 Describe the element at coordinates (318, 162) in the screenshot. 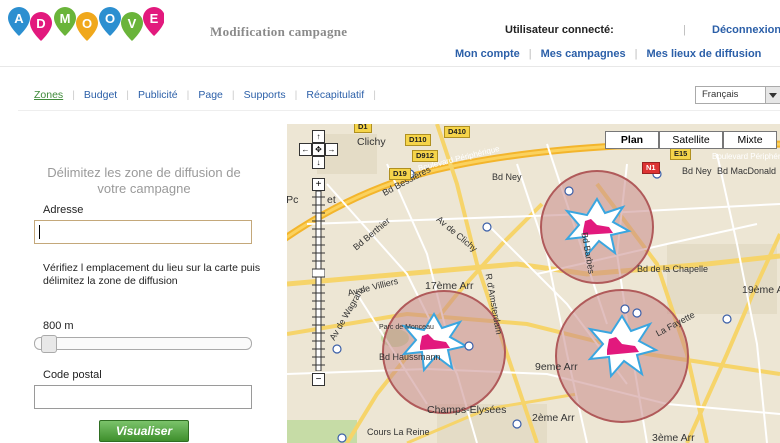

I see `pan-down-icon: ↓` at that location.